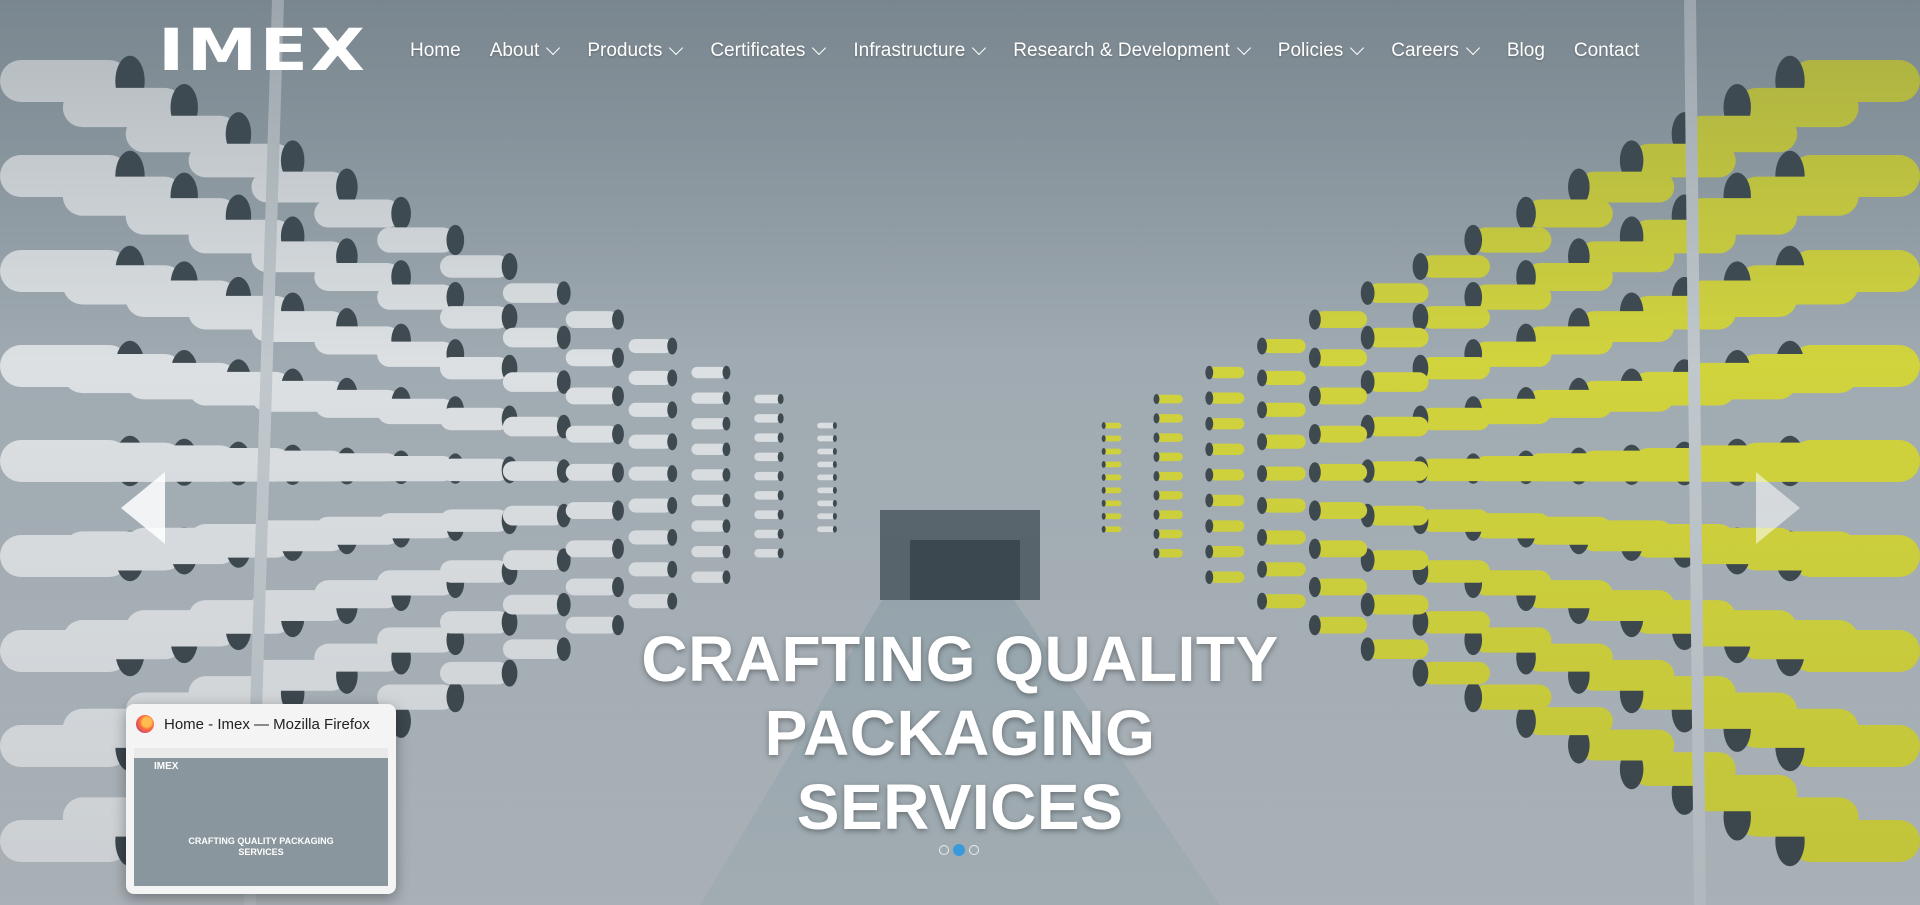 The height and width of the screenshot is (905, 1920). I want to click on nav-item-about: About, so click(525, 51).